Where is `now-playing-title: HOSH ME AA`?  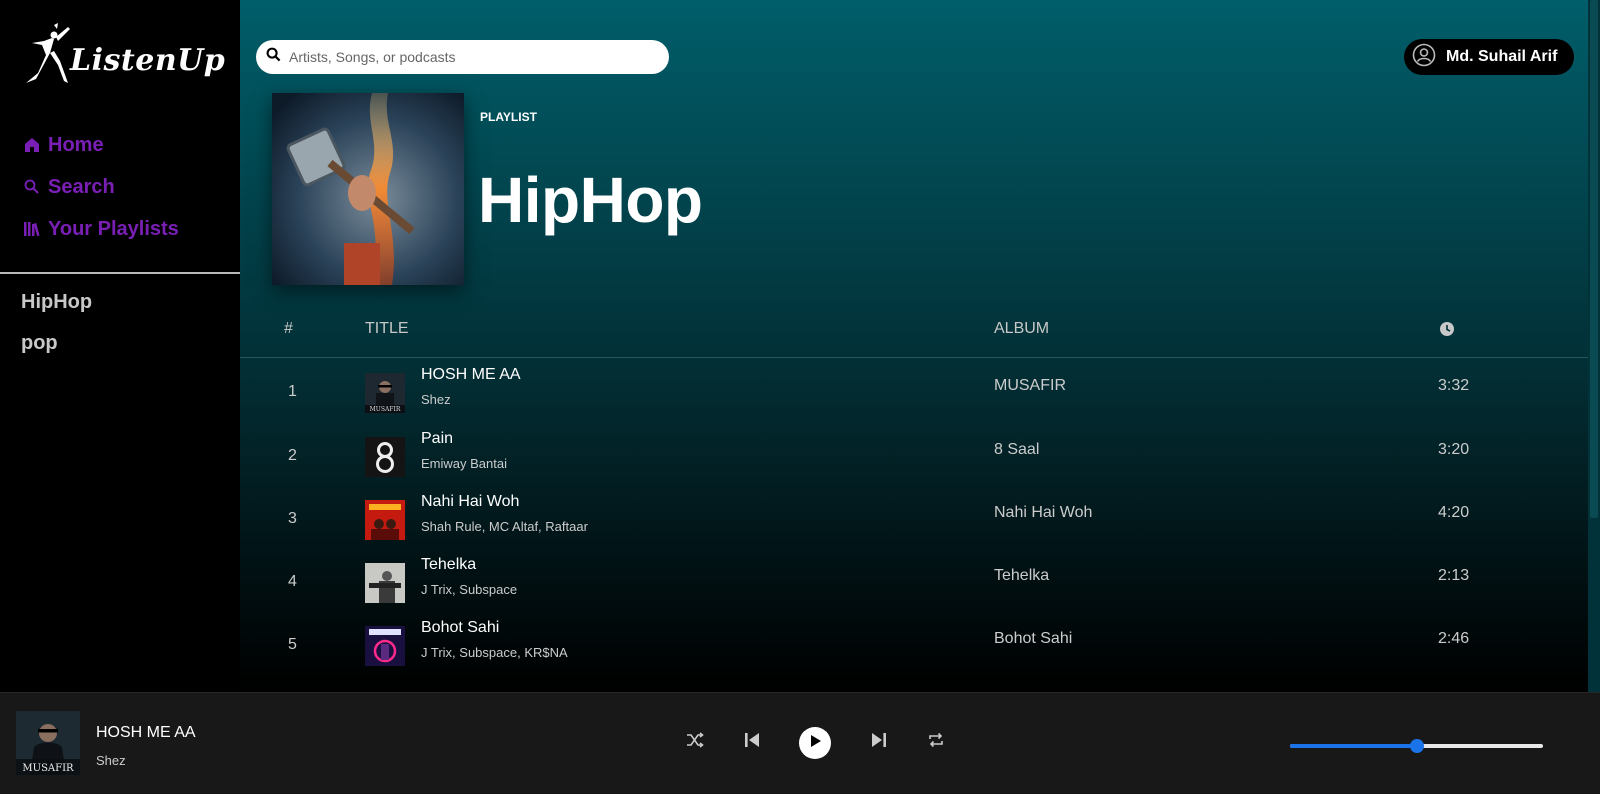
now-playing-title: HOSH ME AA is located at coordinates (146, 733).